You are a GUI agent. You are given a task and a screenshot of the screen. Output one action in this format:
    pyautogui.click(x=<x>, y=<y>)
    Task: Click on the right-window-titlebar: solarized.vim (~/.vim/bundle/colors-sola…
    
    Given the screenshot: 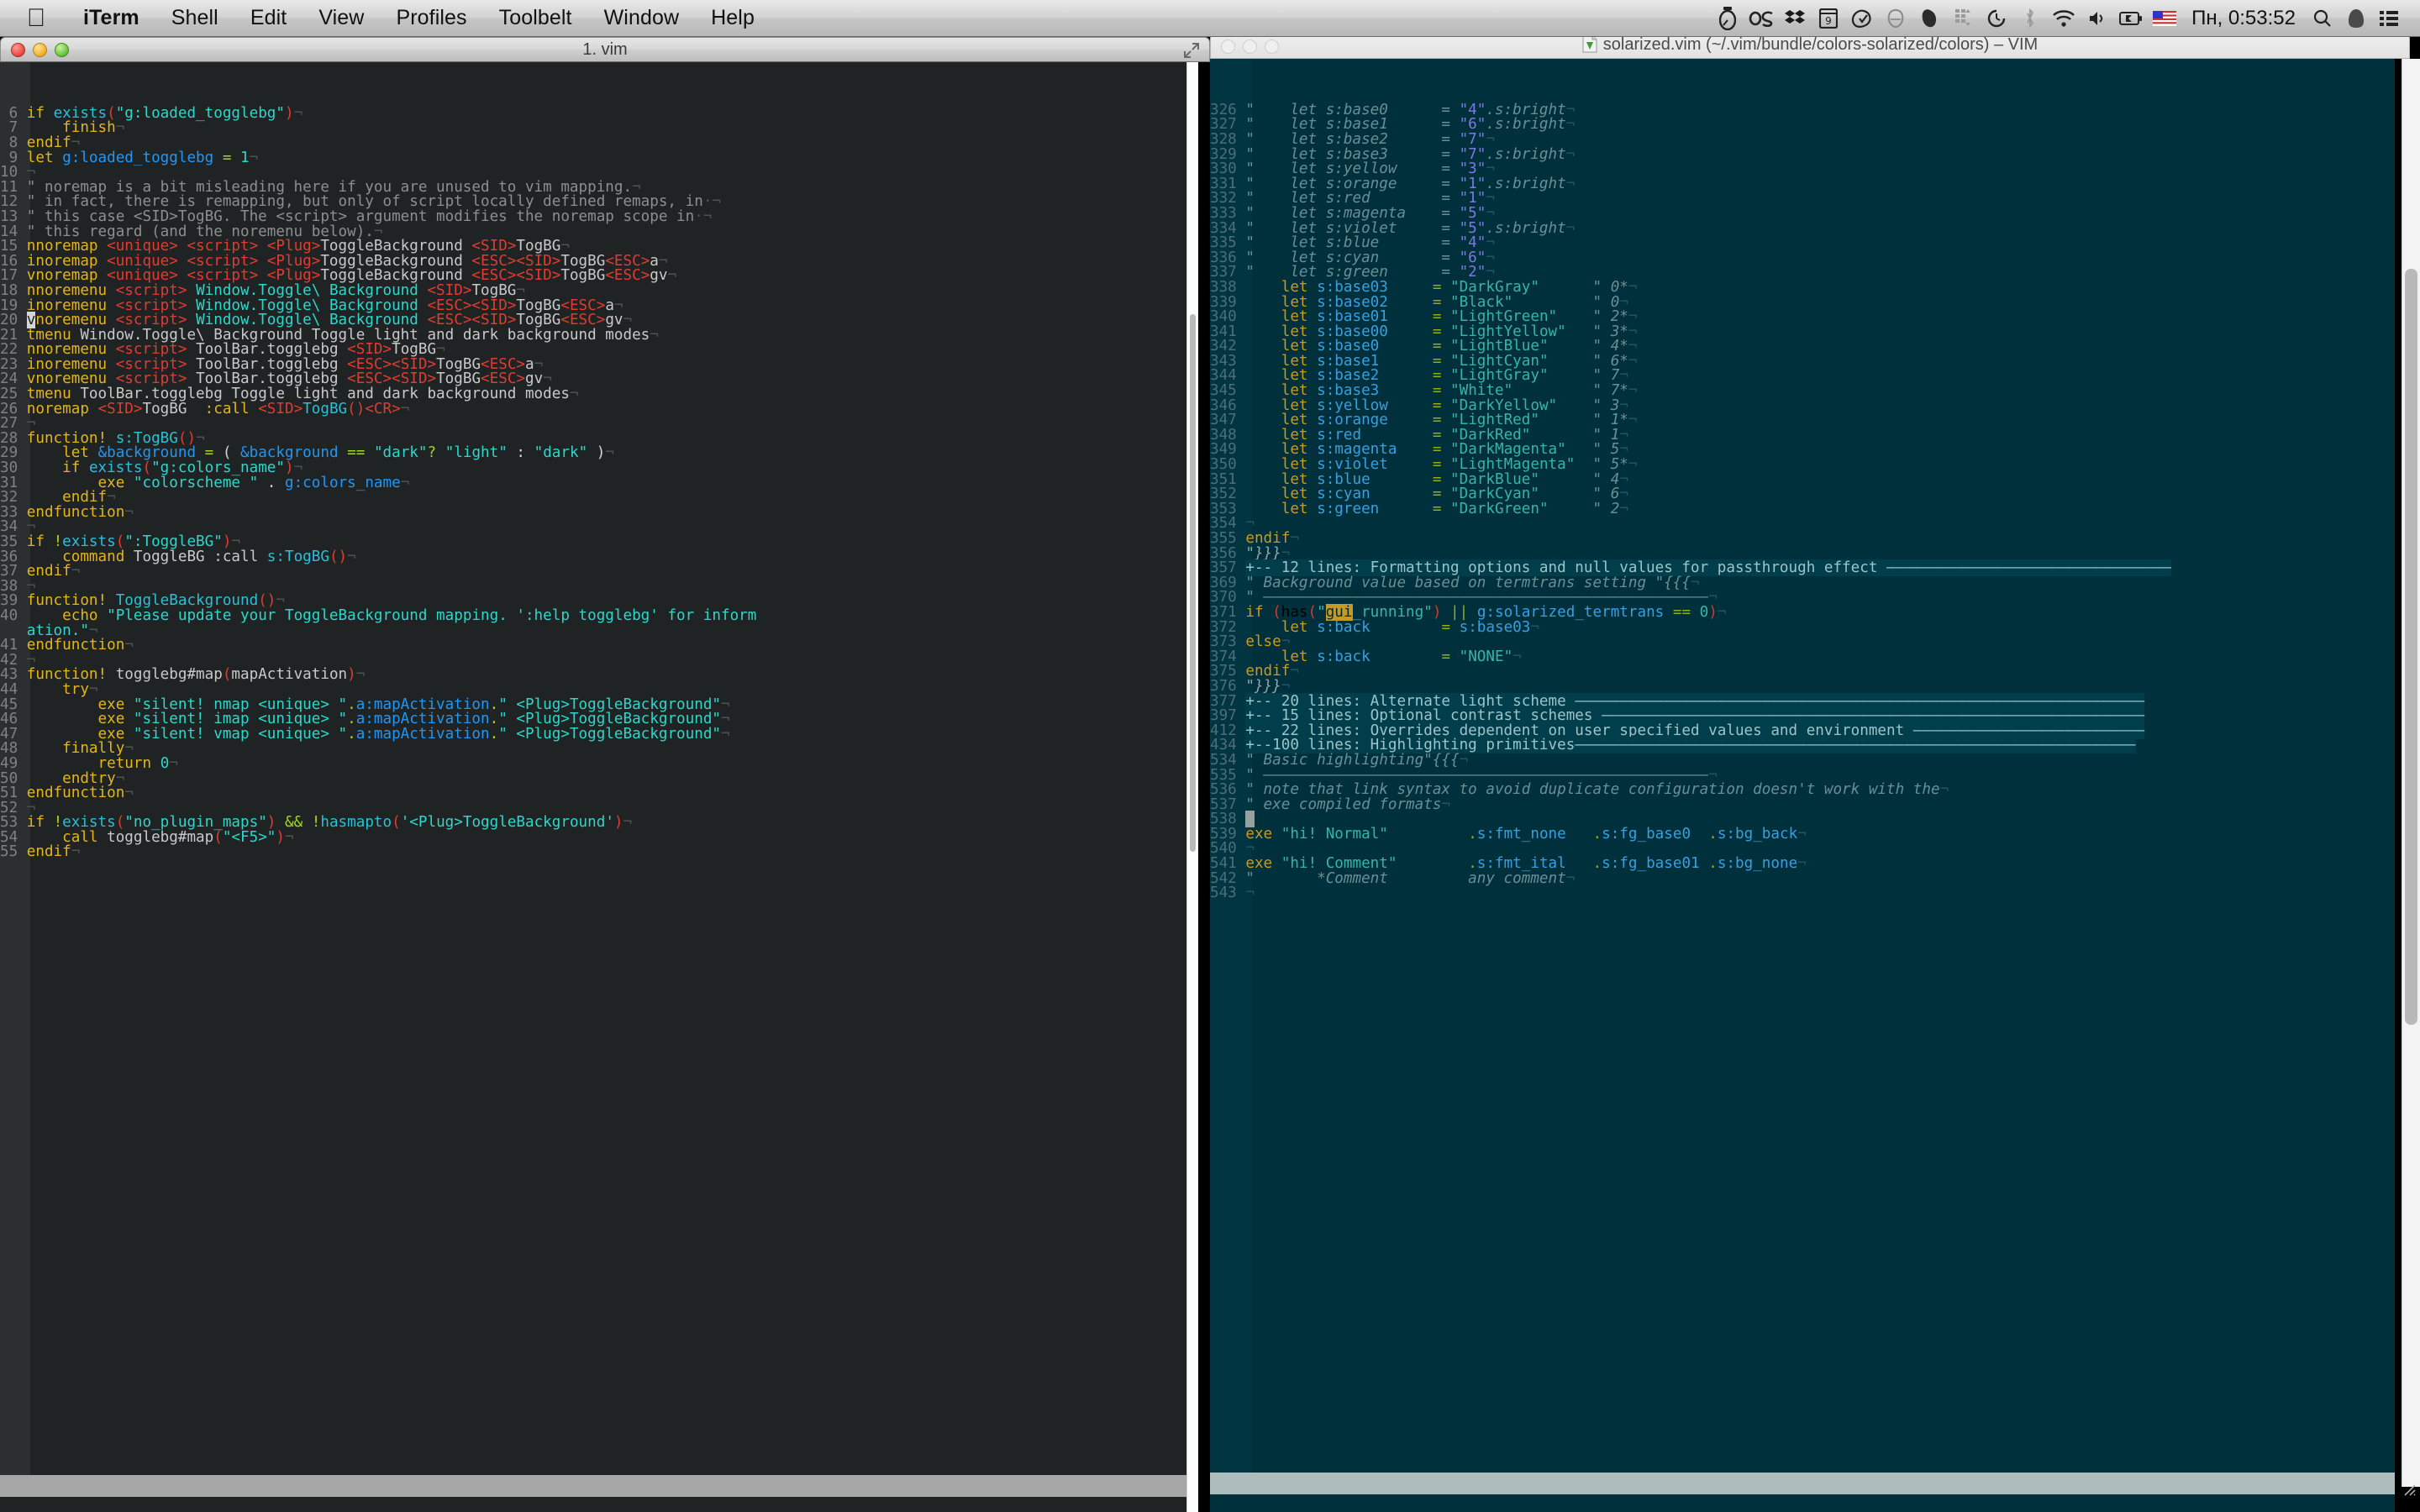 What is the action you would take?
    pyautogui.click(x=1810, y=46)
    